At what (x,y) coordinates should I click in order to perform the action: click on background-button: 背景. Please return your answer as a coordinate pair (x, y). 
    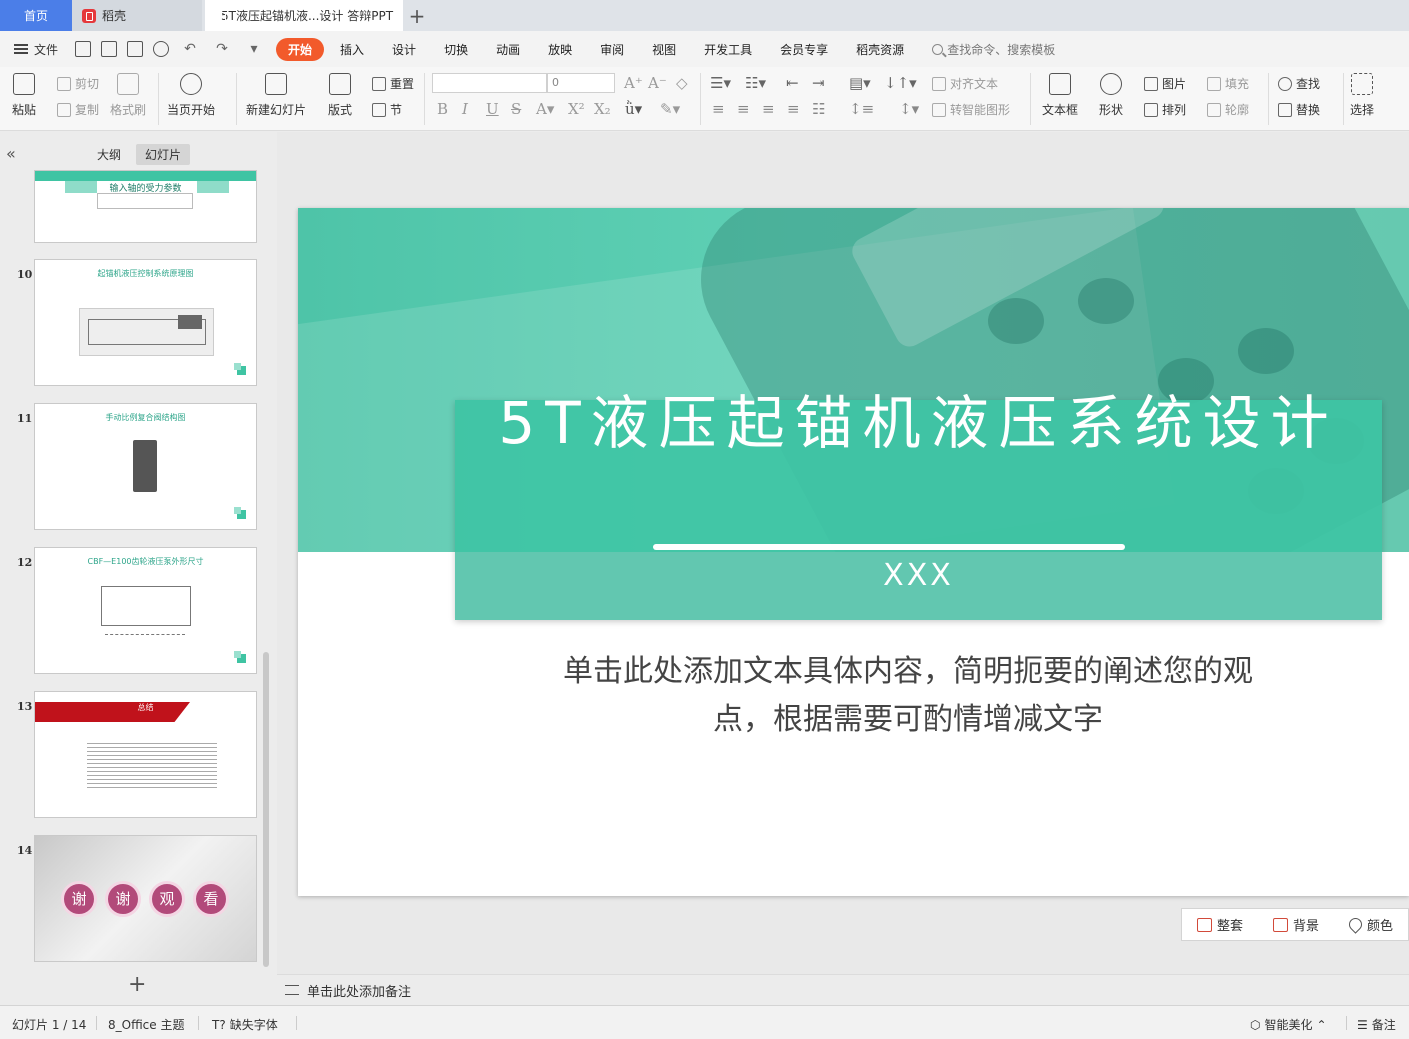
    Looking at the image, I should click on (1295, 924).